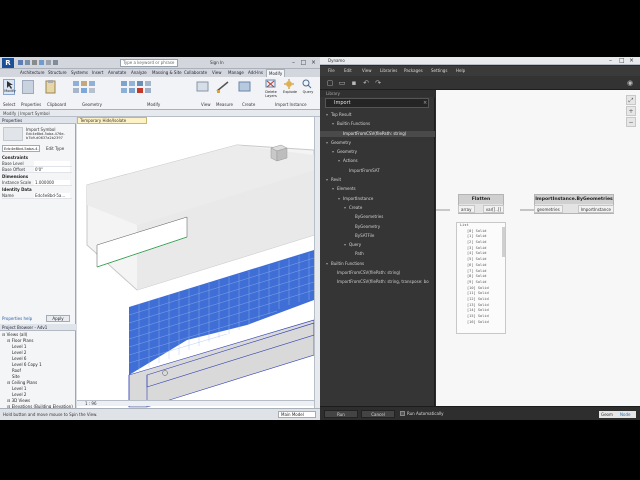 The width and height of the screenshot is (640, 480). I want to click on library-node-item: ByGeometries, so click(377, 217).